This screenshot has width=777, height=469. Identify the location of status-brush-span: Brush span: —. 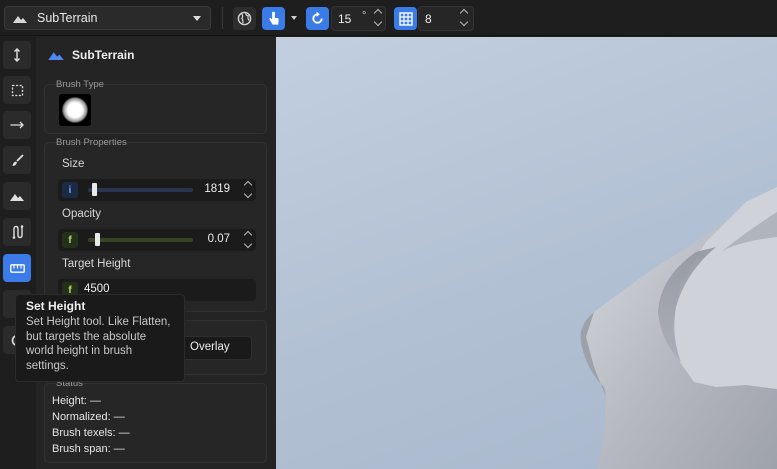
(88, 449).